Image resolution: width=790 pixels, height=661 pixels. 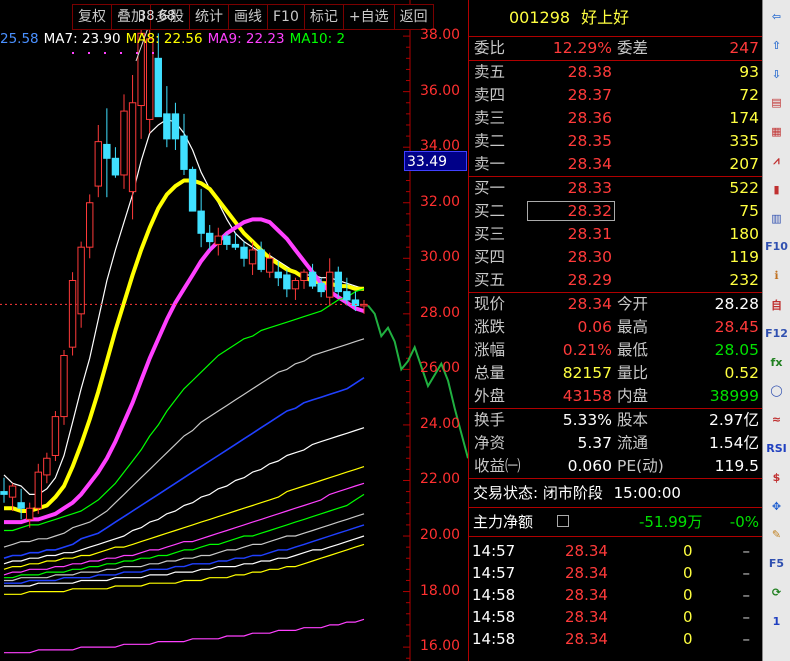 I want to click on line-chart-icon: ⩘, so click(x=776, y=160).